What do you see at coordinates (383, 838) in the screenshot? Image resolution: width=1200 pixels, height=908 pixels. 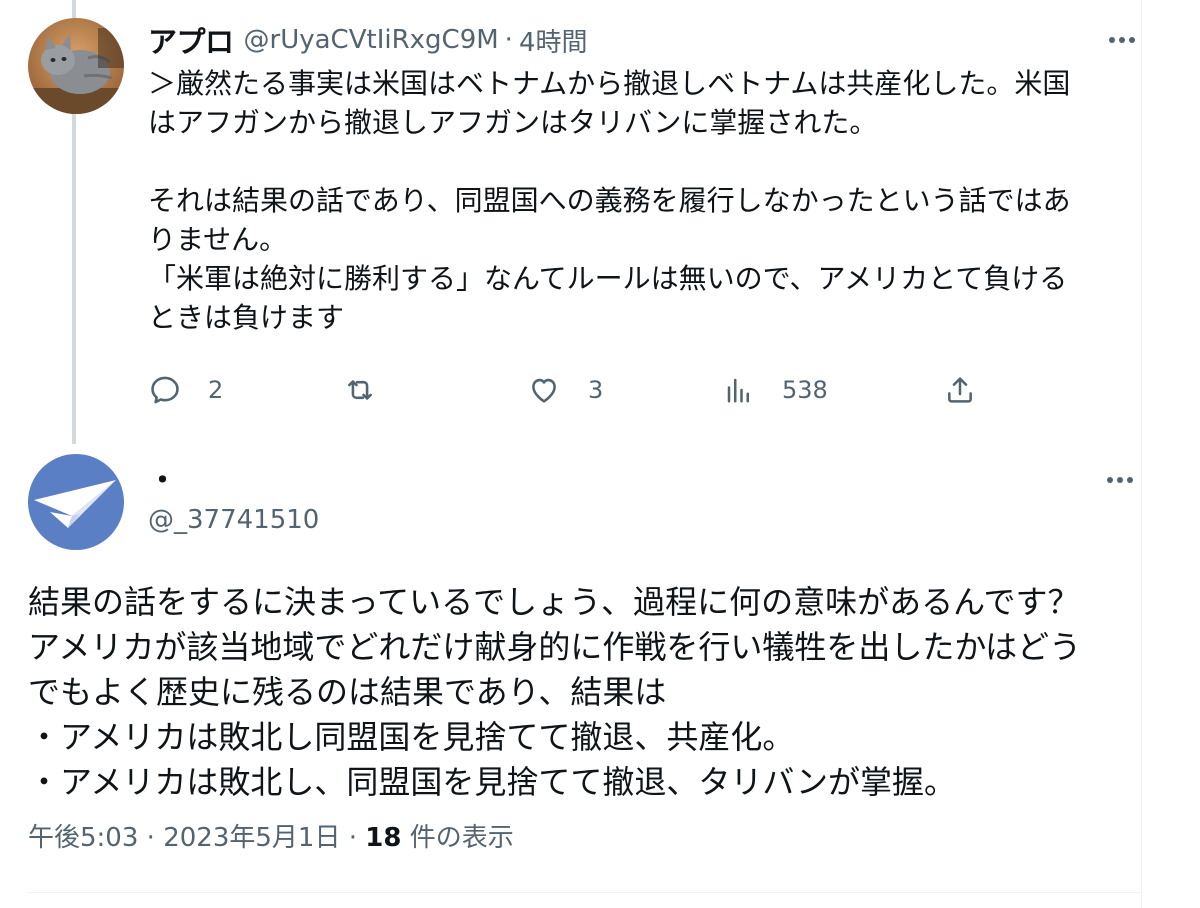 I see `view-count: 18` at bounding box center [383, 838].